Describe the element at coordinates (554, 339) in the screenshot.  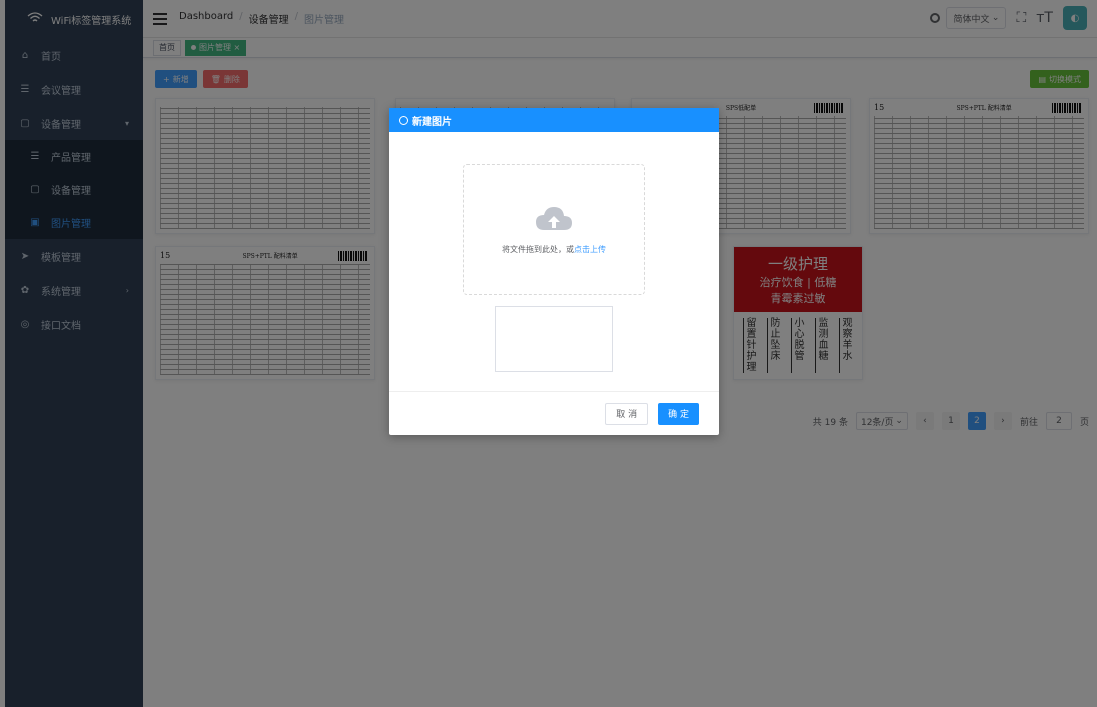
I see `image-preview` at that location.